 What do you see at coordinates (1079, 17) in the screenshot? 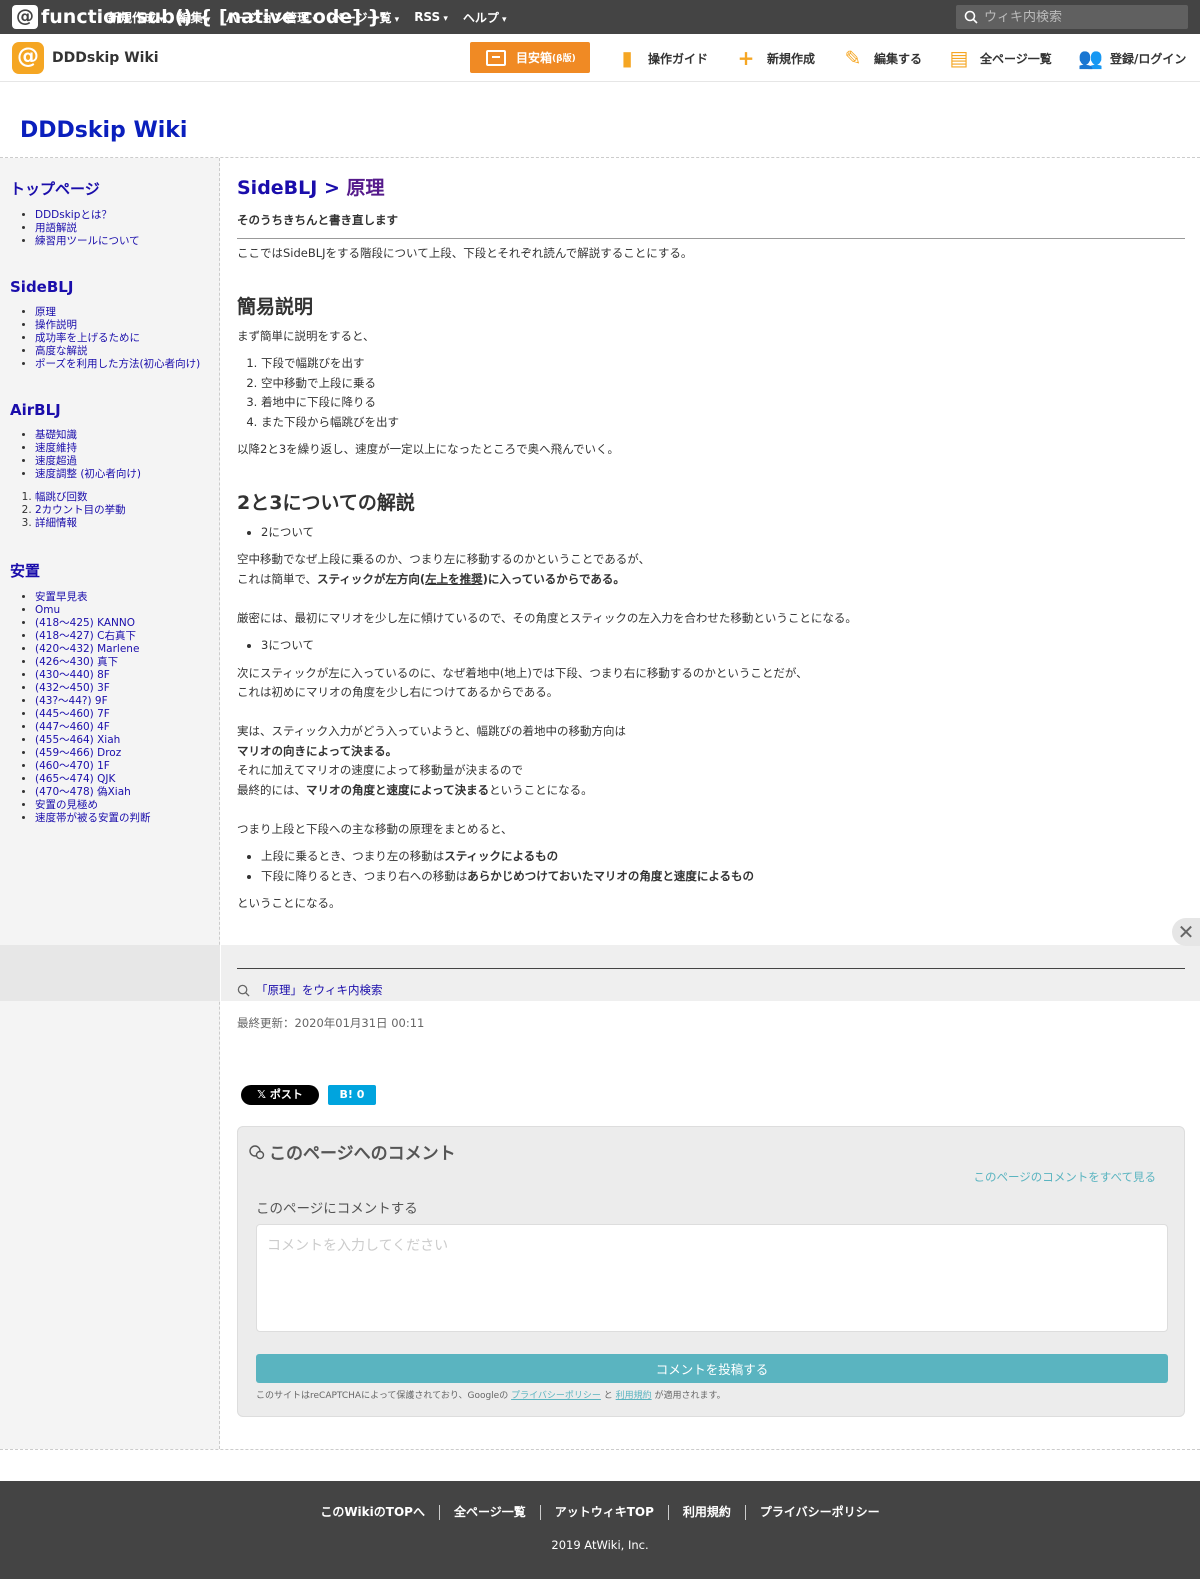
I see `search-input` at bounding box center [1079, 17].